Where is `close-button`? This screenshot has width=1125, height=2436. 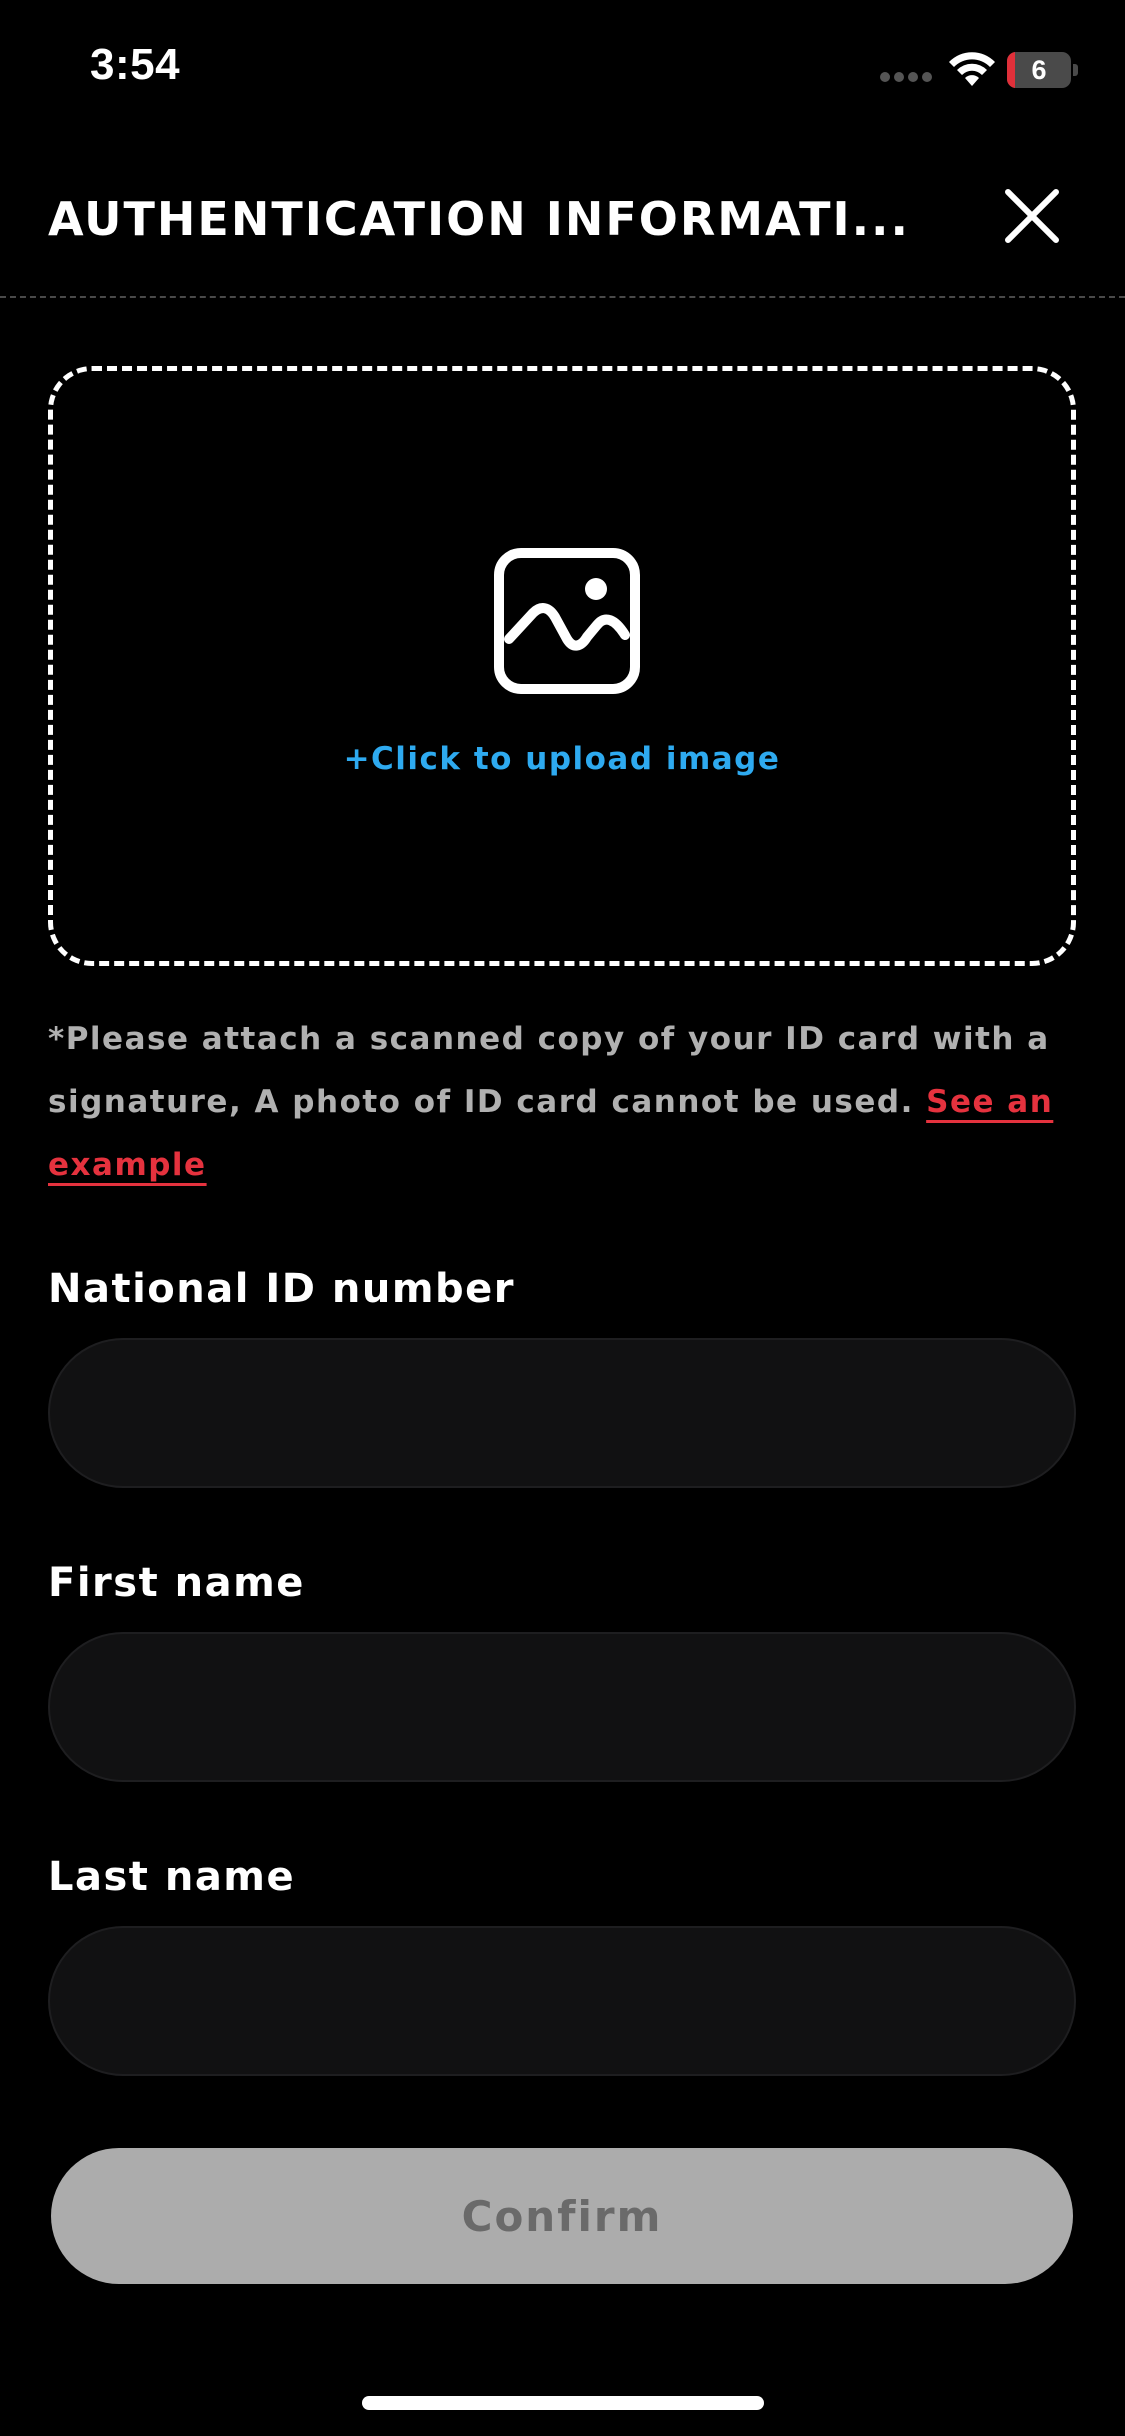 close-button is located at coordinates (1032, 216).